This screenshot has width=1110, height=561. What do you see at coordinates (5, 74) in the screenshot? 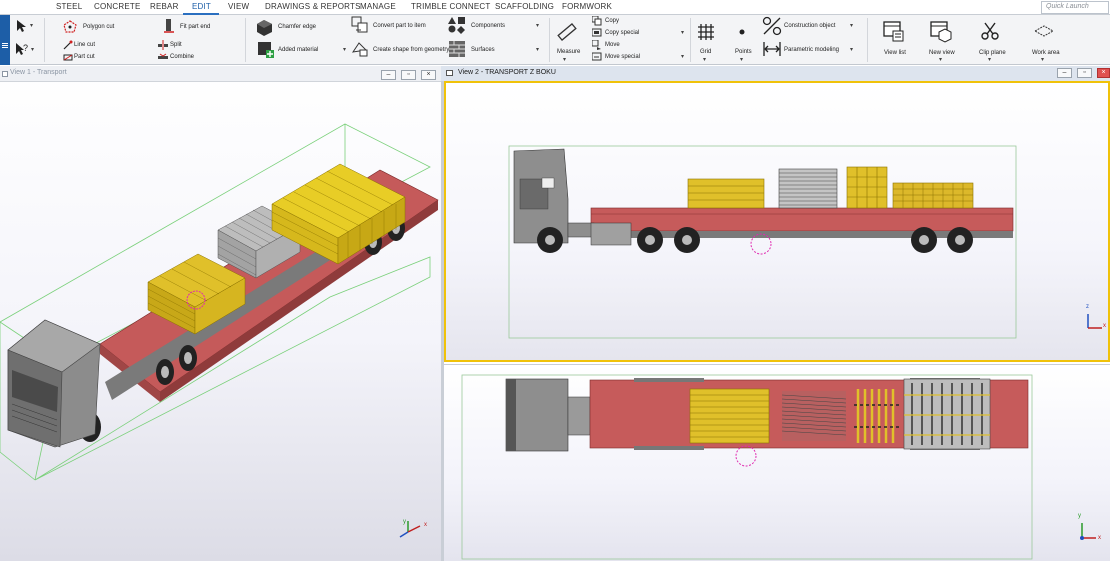
I see `view1-icon` at bounding box center [5, 74].